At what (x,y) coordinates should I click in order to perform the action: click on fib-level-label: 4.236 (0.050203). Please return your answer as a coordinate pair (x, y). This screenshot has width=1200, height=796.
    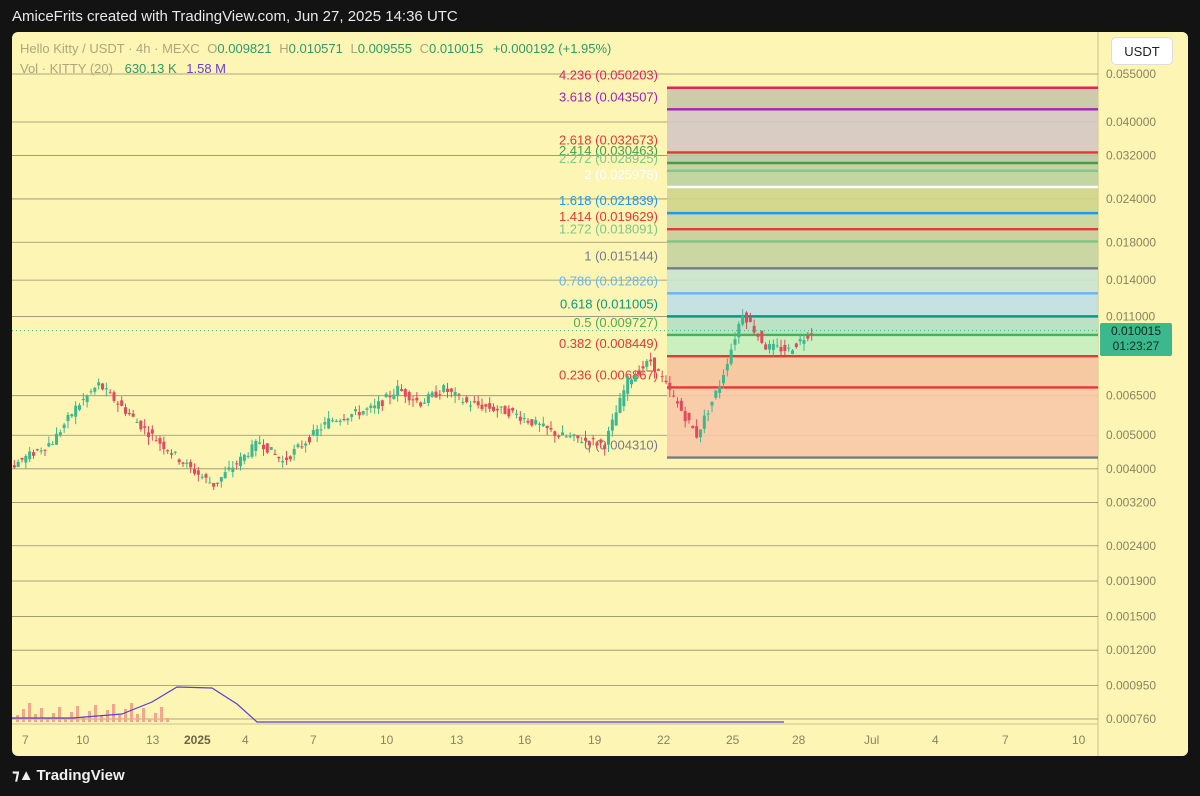
    Looking at the image, I should click on (608, 75).